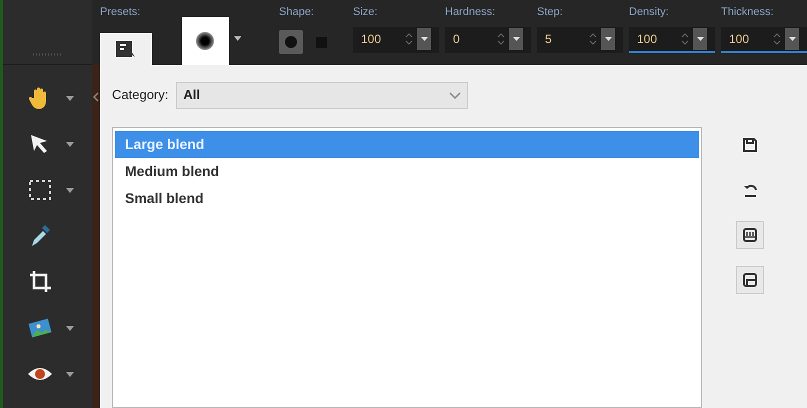 The width and height of the screenshot is (807, 408). What do you see at coordinates (750, 145) in the screenshot?
I see `floppy-icon` at bounding box center [750, 145].